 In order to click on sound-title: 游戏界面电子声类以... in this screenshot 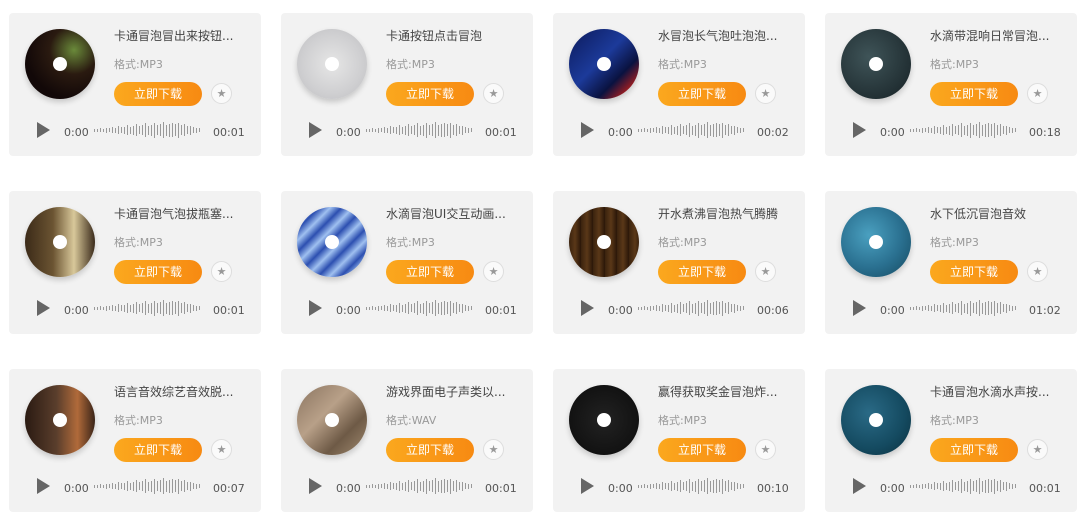, I will do `click(453, 391)`.